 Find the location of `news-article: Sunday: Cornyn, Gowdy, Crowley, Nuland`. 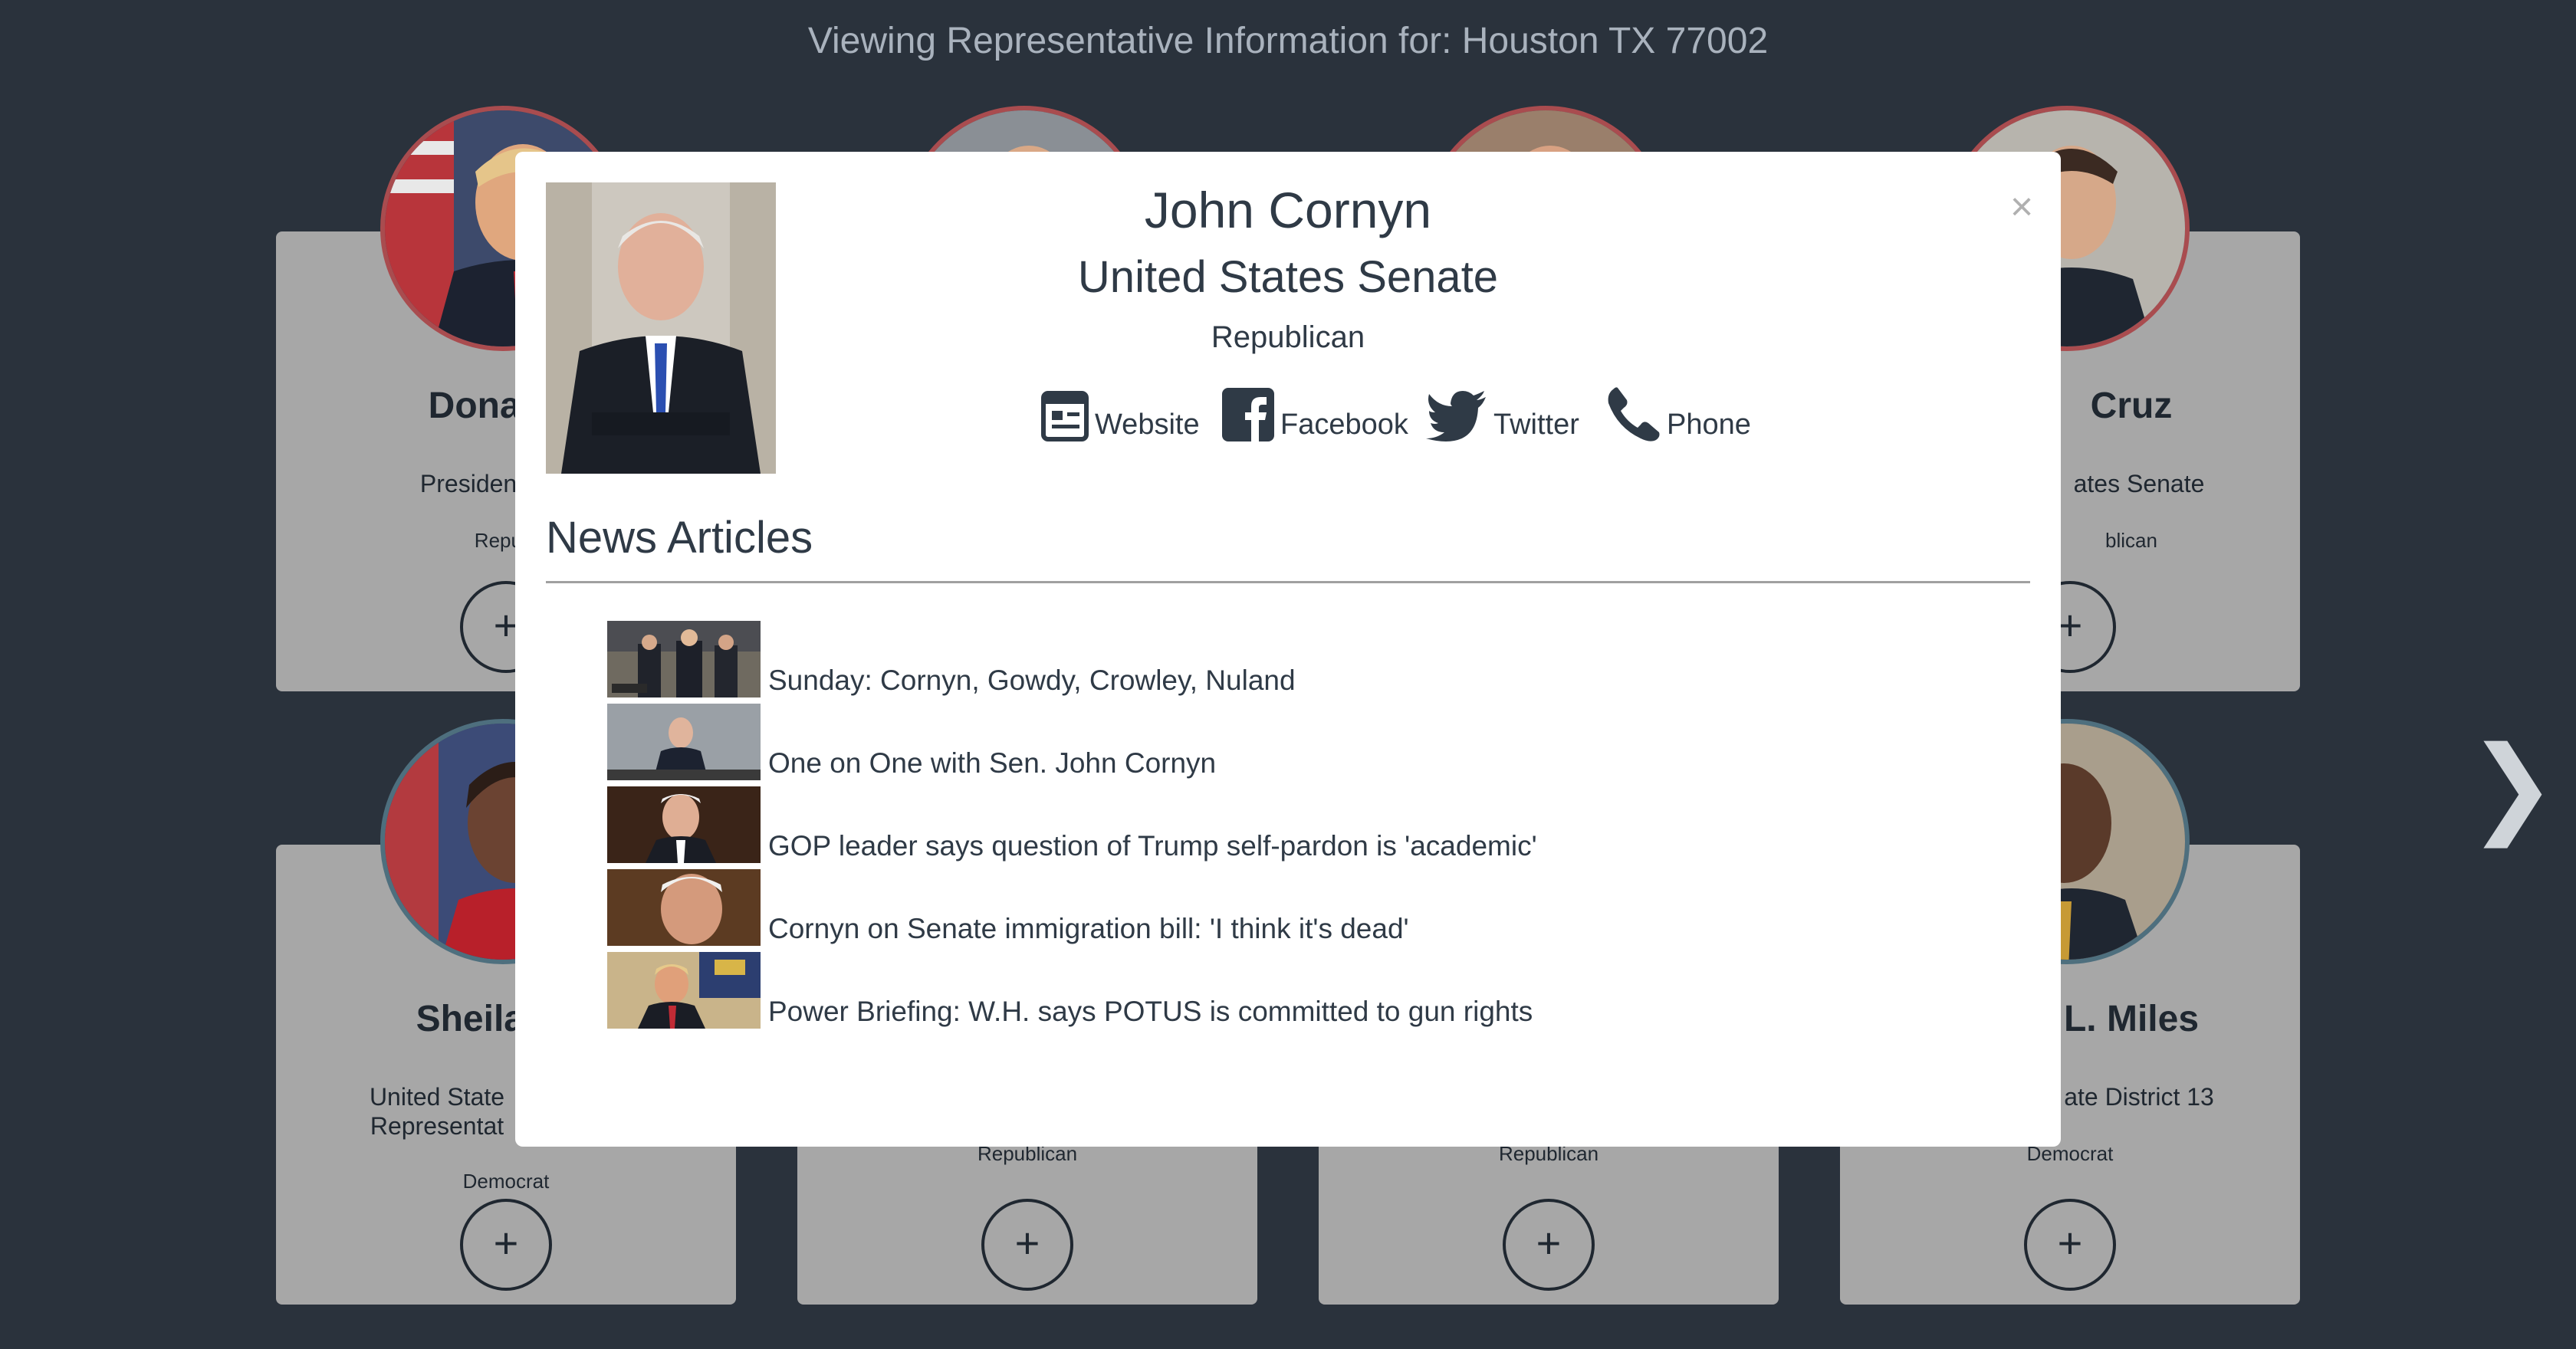

news-article: Sunday: Cornyn, Gowdy, Crowley, Nuland is located at coordinates (1320, 656).